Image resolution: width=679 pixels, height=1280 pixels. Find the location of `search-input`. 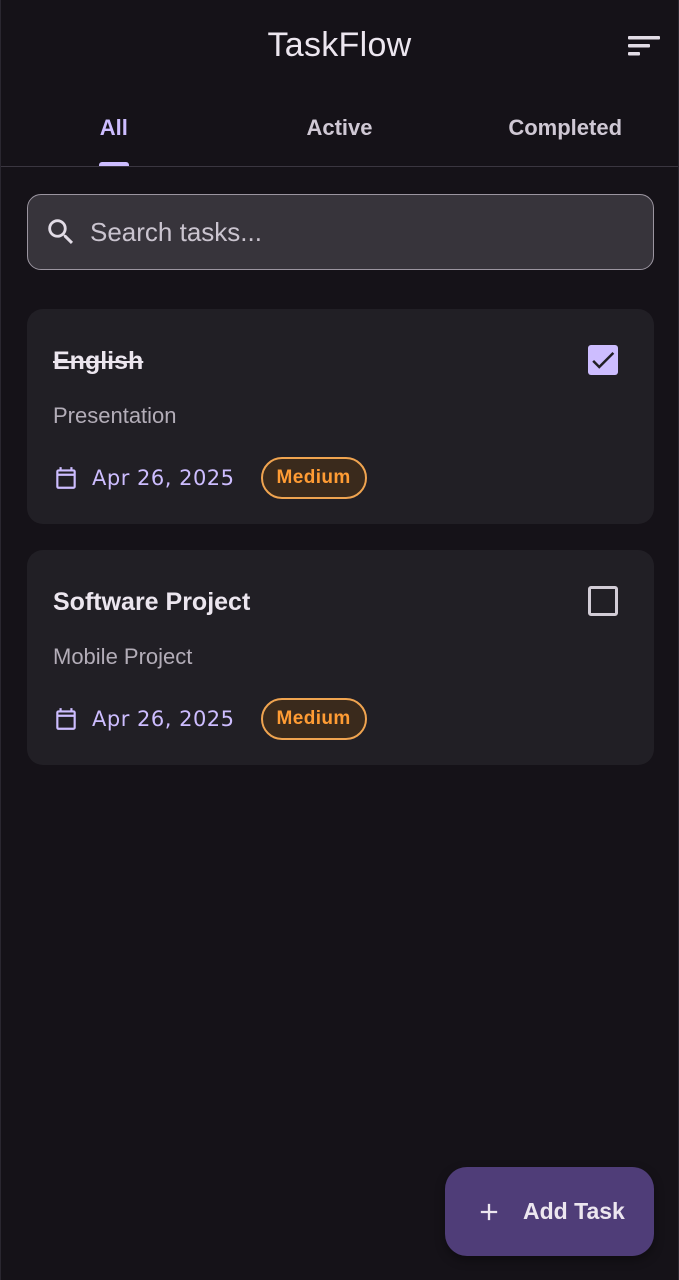

search-input is located at coordinates (371, 232).